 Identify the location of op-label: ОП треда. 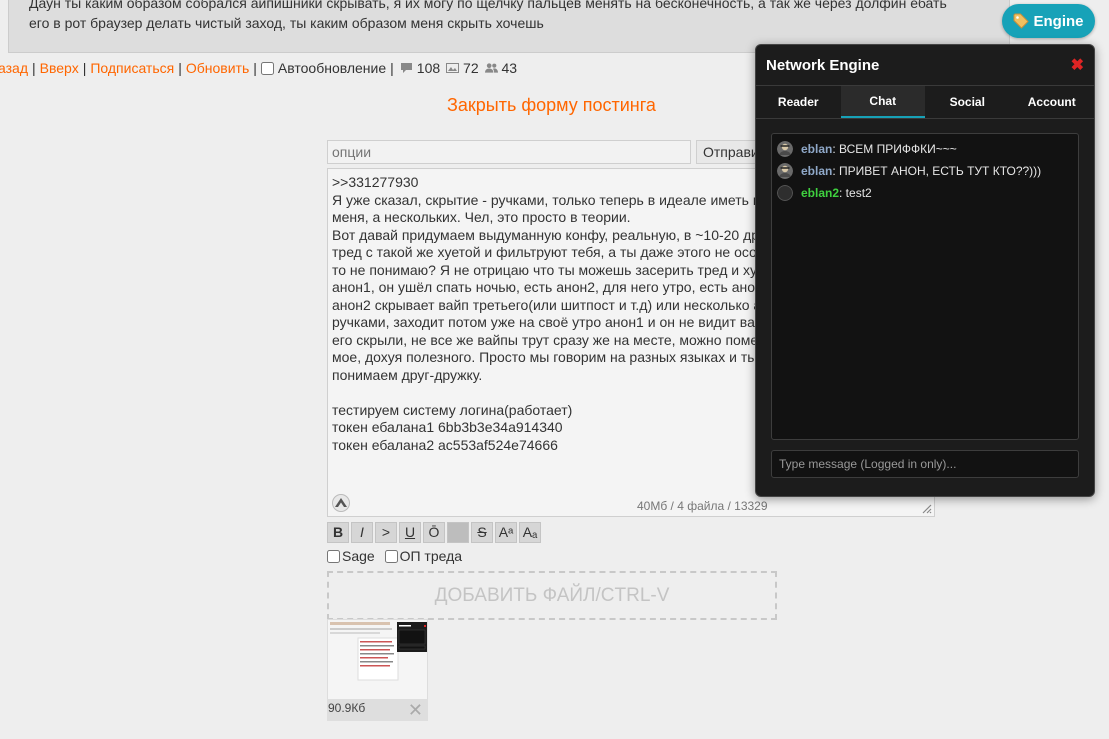
(431, 556).